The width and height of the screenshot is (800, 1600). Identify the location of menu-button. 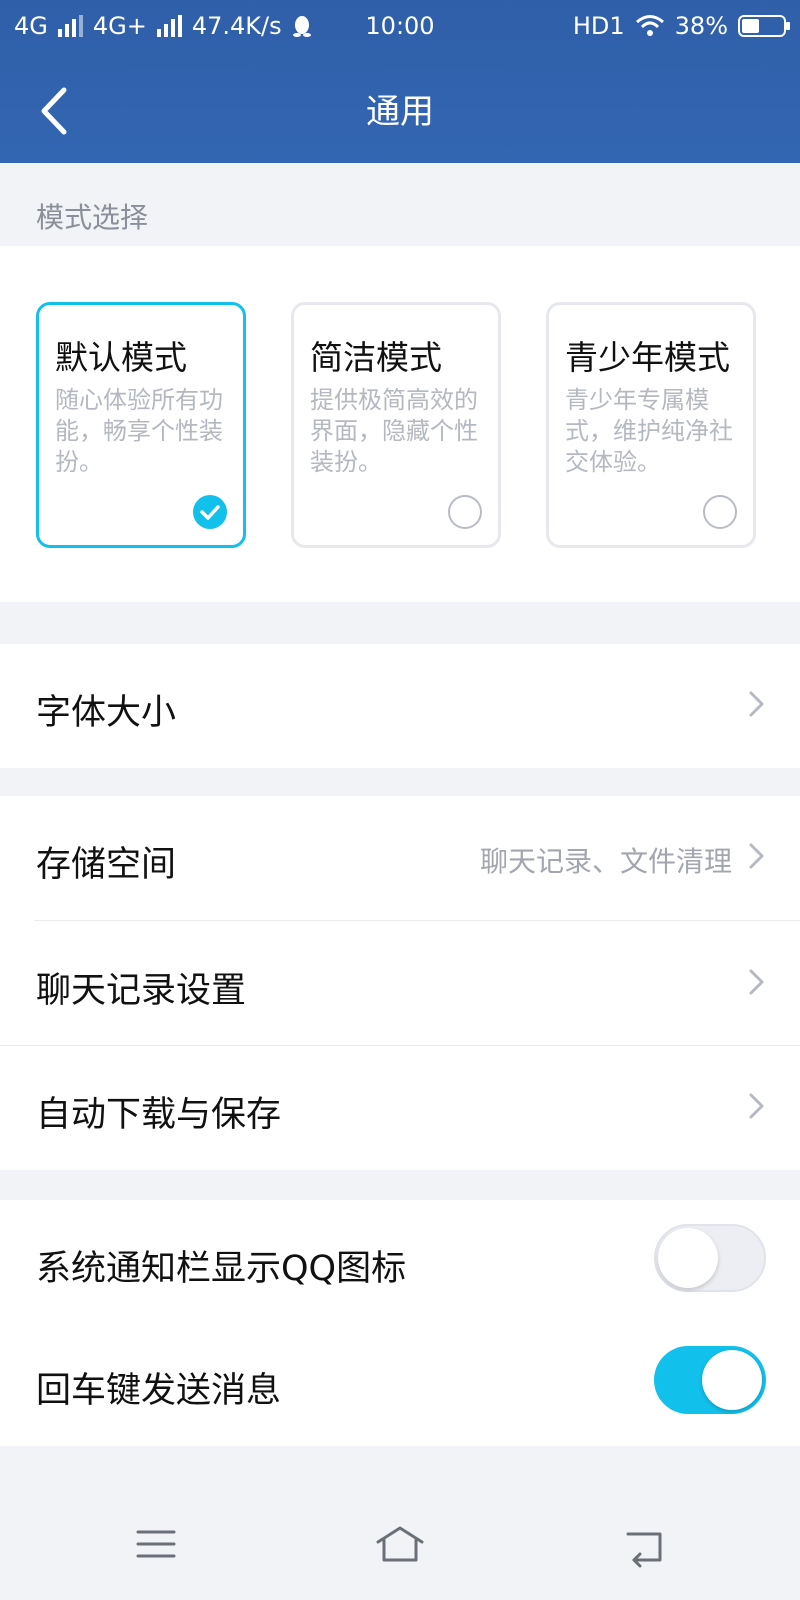
(156, 1545).